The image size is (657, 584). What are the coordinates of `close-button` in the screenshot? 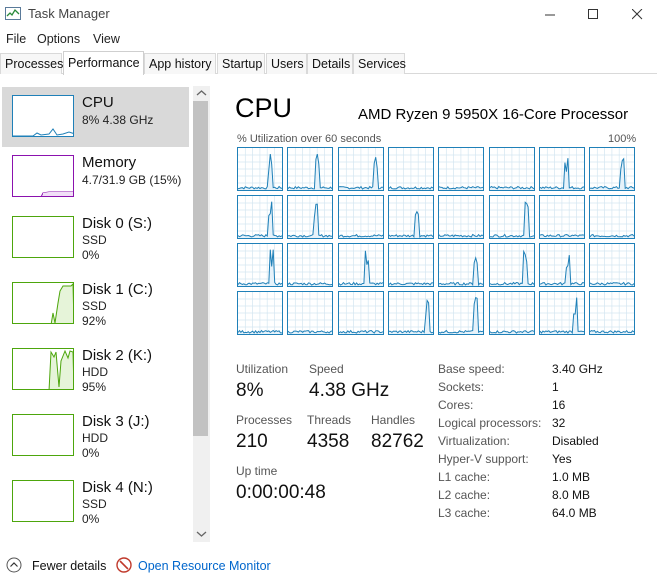 It's located at (635, 14).